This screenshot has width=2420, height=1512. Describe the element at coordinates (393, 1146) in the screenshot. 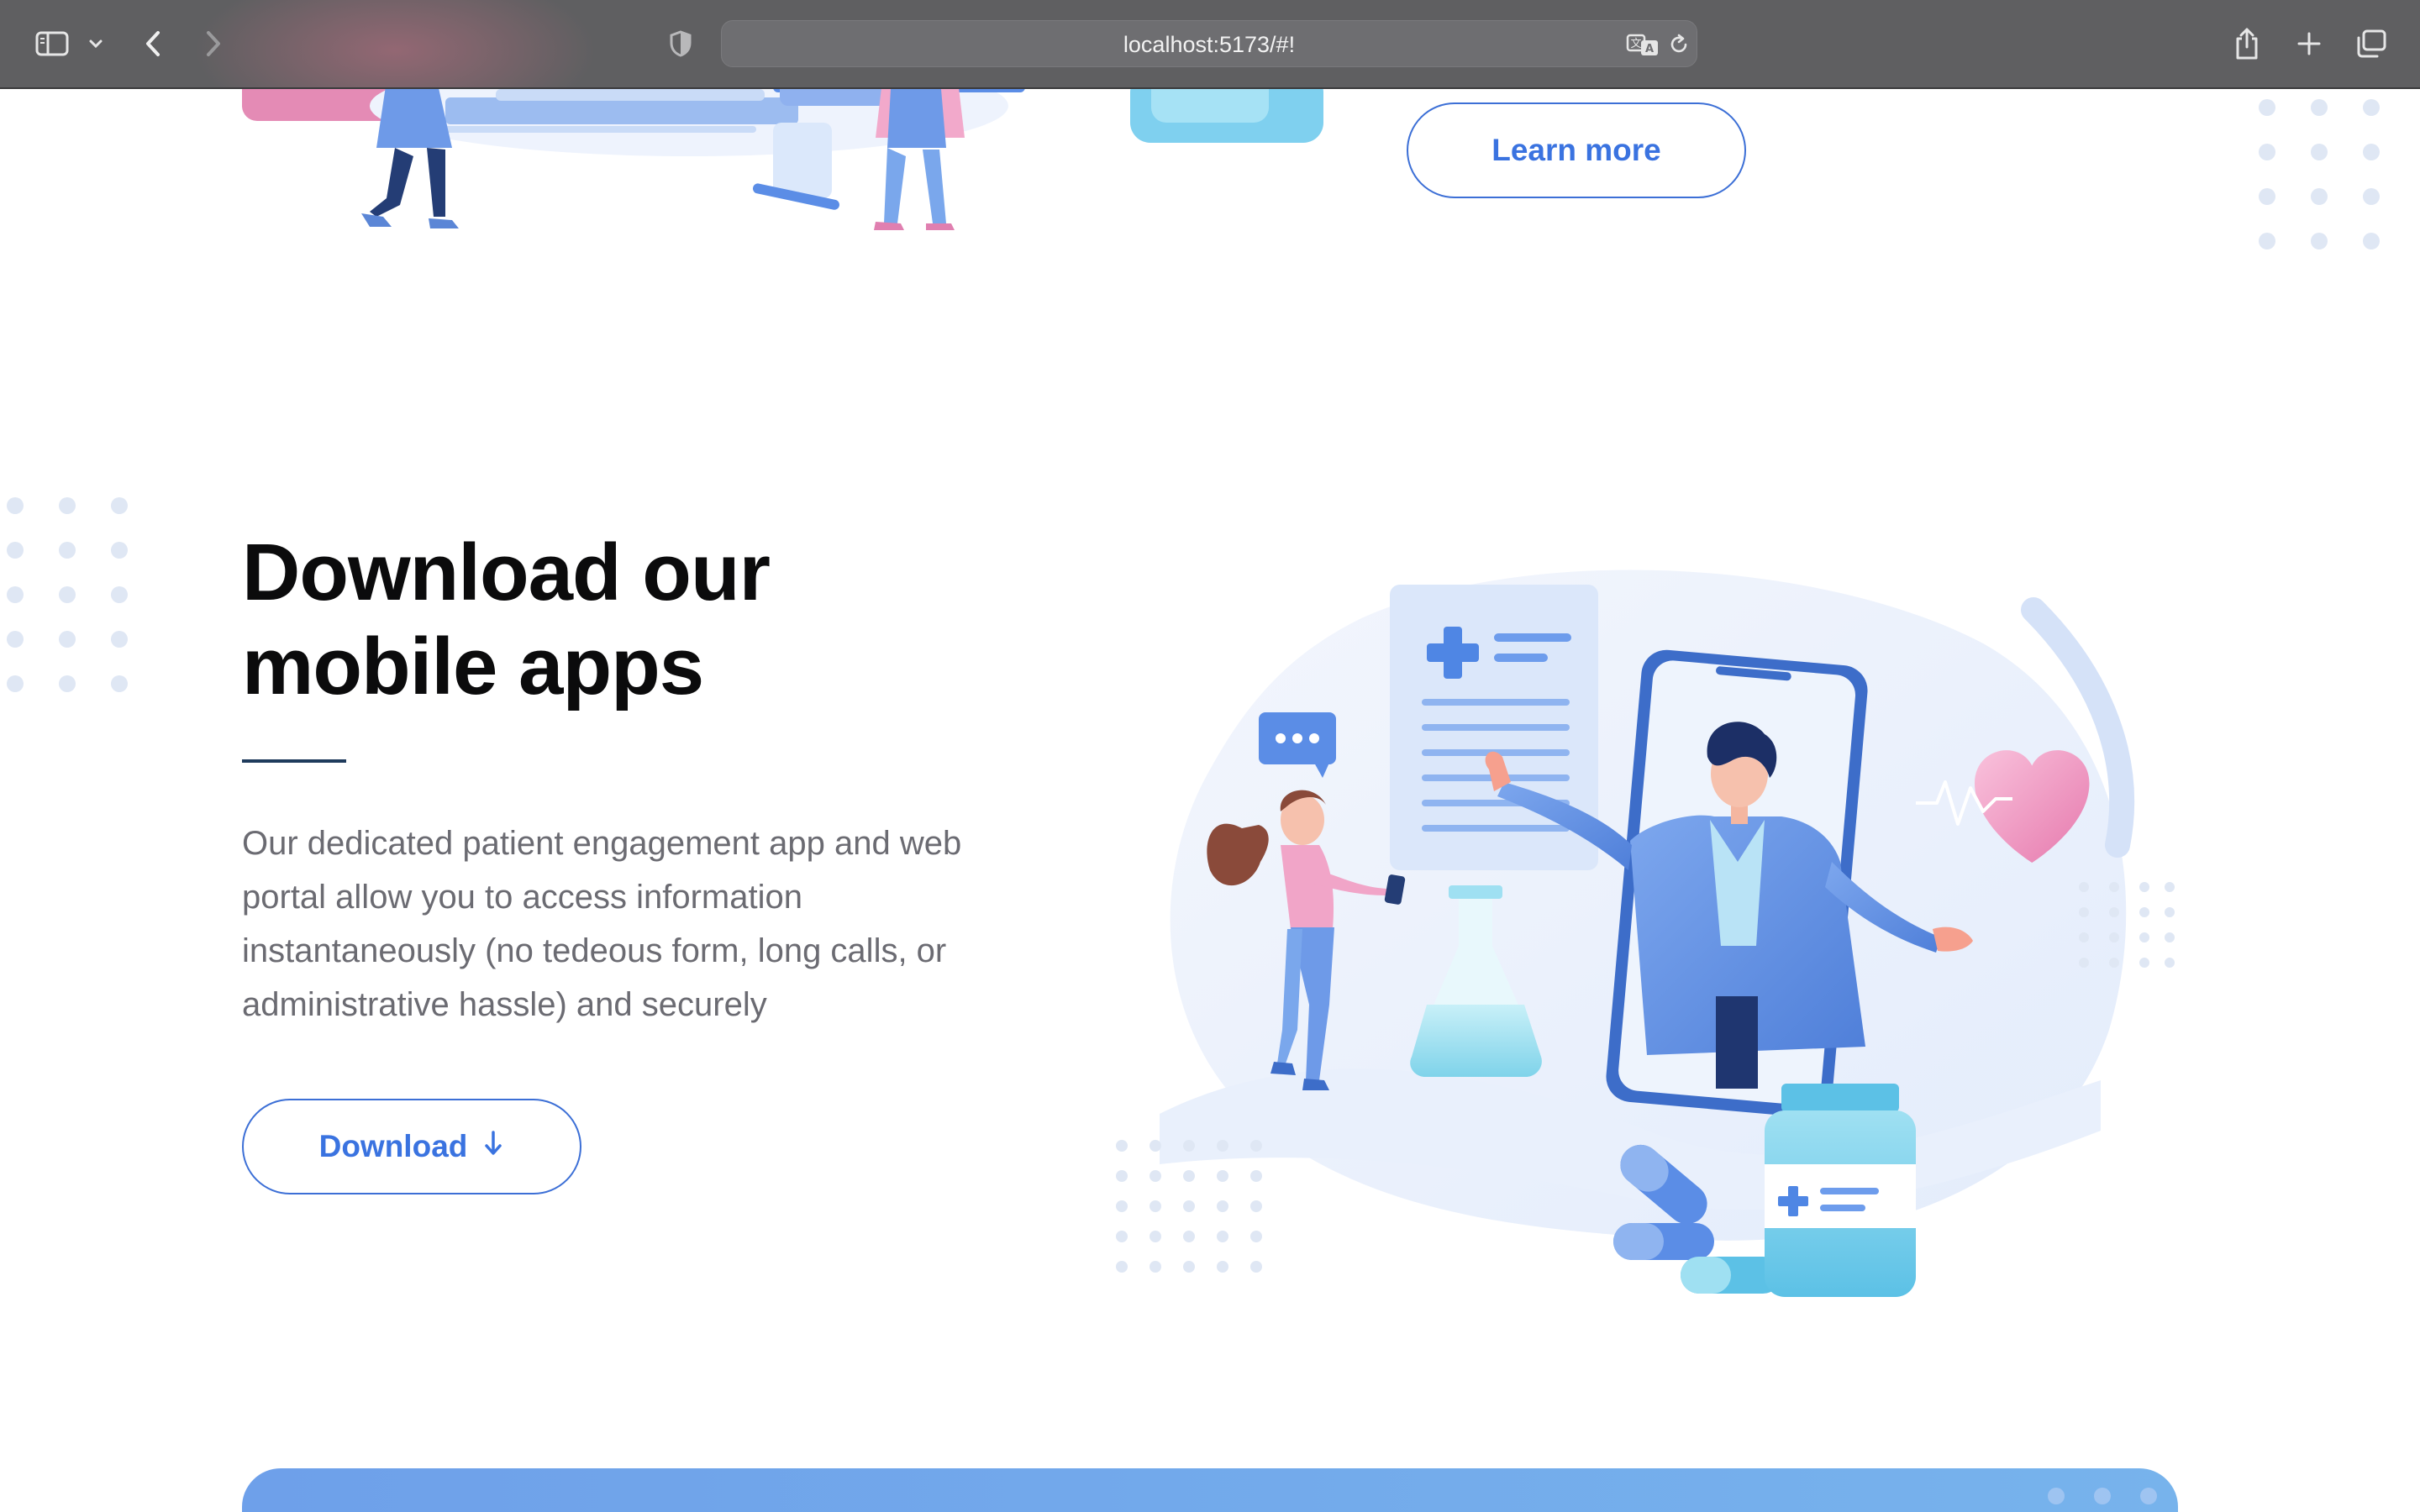

I see `download-label: Download` at that location.